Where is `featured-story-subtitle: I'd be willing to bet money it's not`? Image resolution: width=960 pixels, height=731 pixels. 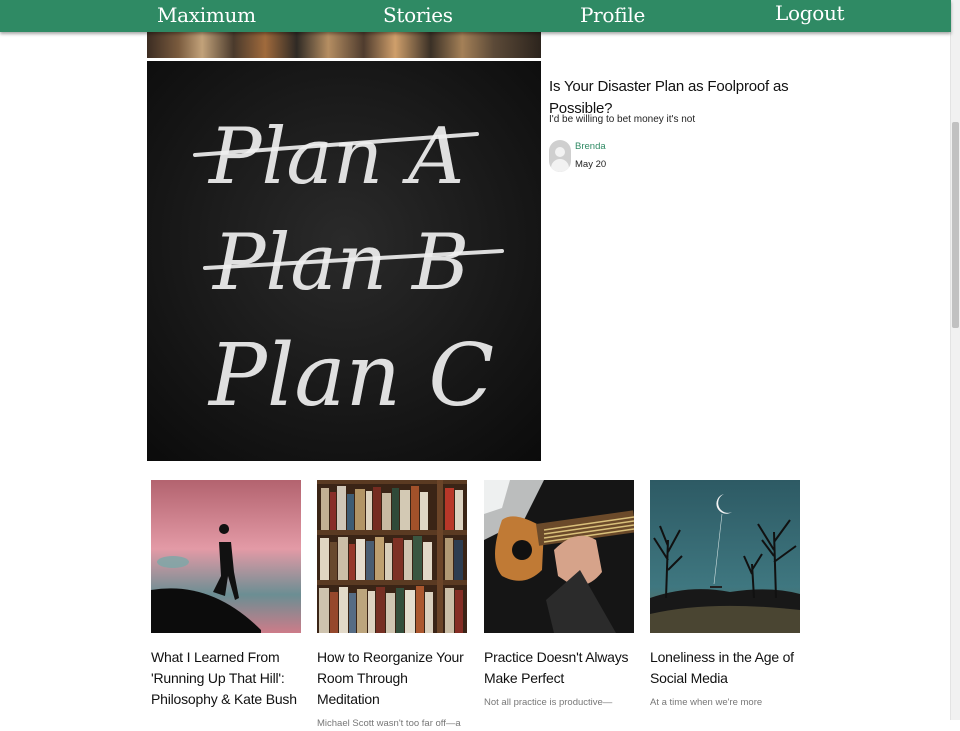
featured-story-subtitle: I'd be willing to bet money it's not is located at coordinates (622, 119).